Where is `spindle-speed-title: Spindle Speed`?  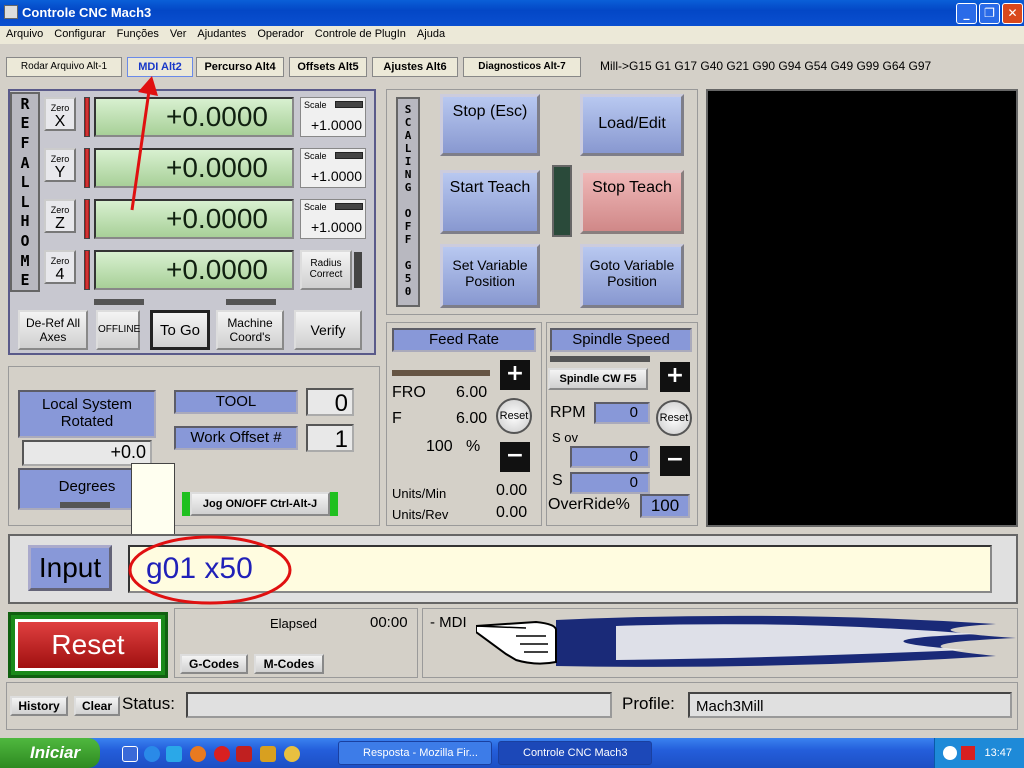
spindle-speed-title: Spindle Speed is located at coordinates (621, 340).